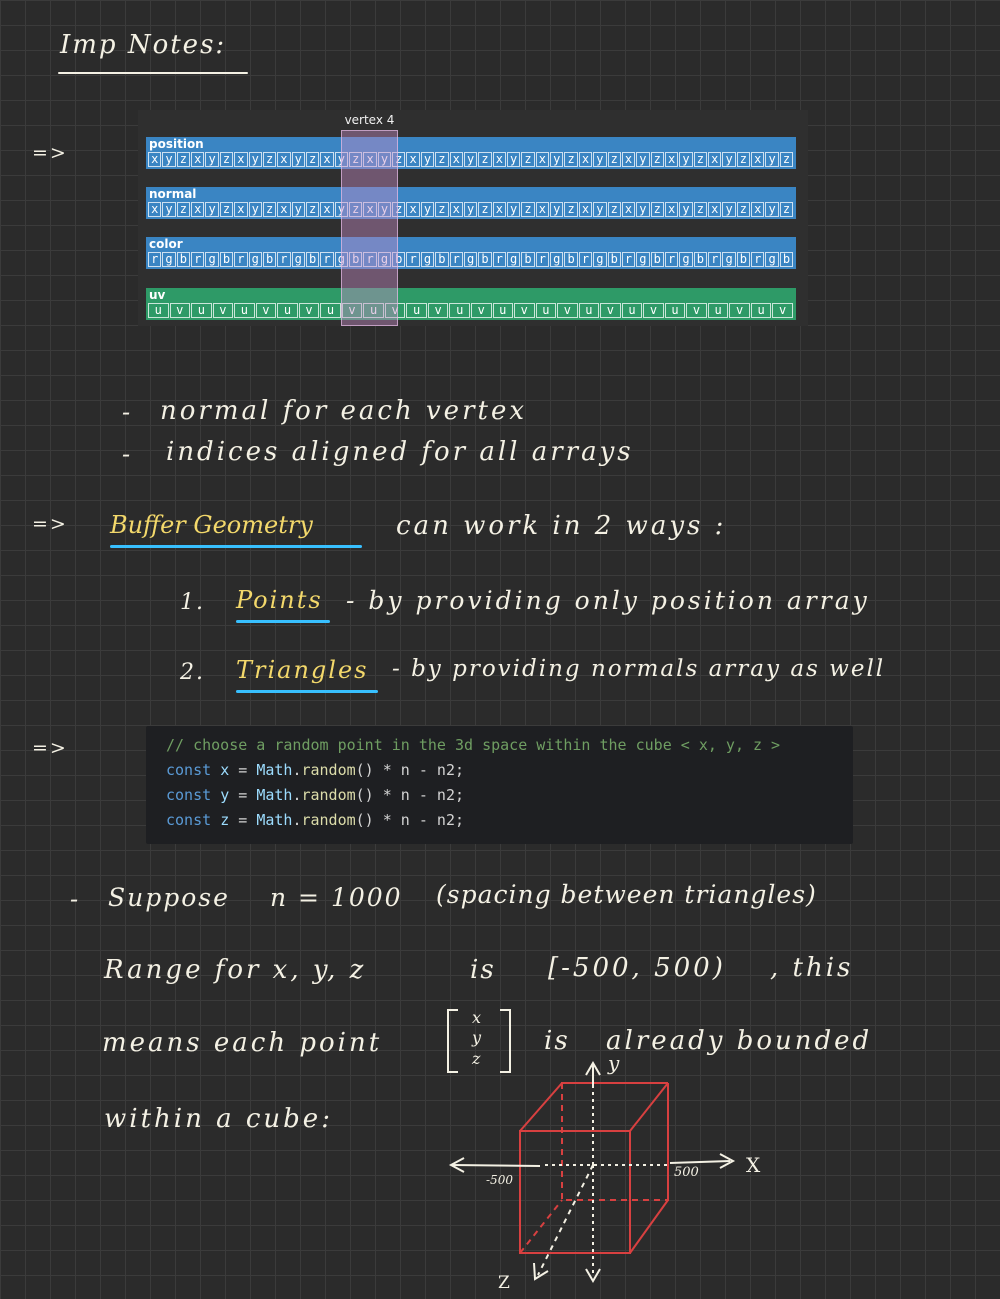 The width and height of the screenshot is (1000, 1299). I want to click on buffer-label: position, so click(176, 144).